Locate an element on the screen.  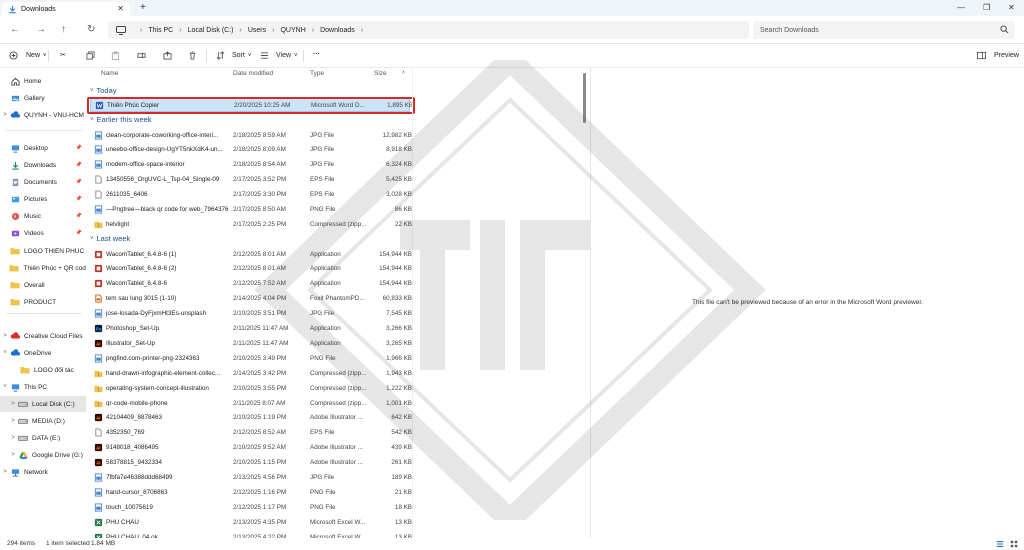
tab-downloads: Downloads ✕ is located at coordinates (66, 9).